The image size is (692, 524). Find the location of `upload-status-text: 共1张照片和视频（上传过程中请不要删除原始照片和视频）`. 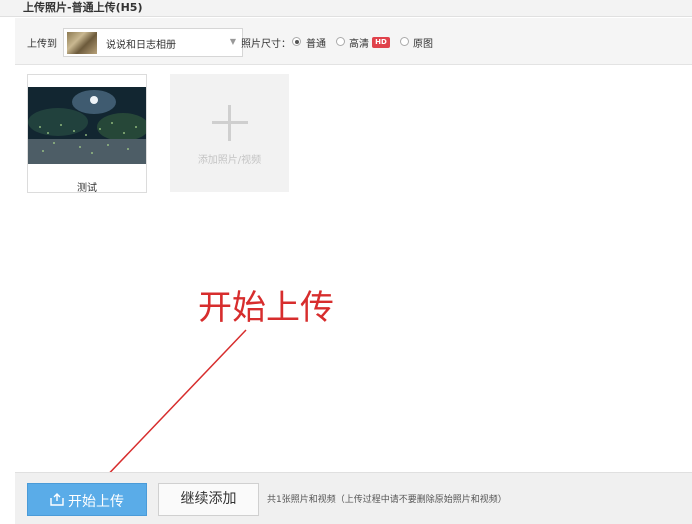

upload-status-text: 共1张照片和视频（上传过程中请不要删除原始照片和视频） is located at coordinates (387, 500).